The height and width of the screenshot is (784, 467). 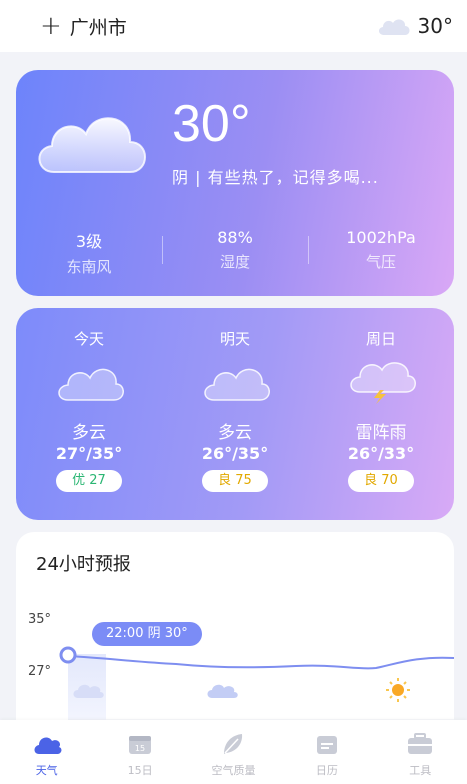 I want to click on forecast-day-label: 周日, so click(x=380, y=339).